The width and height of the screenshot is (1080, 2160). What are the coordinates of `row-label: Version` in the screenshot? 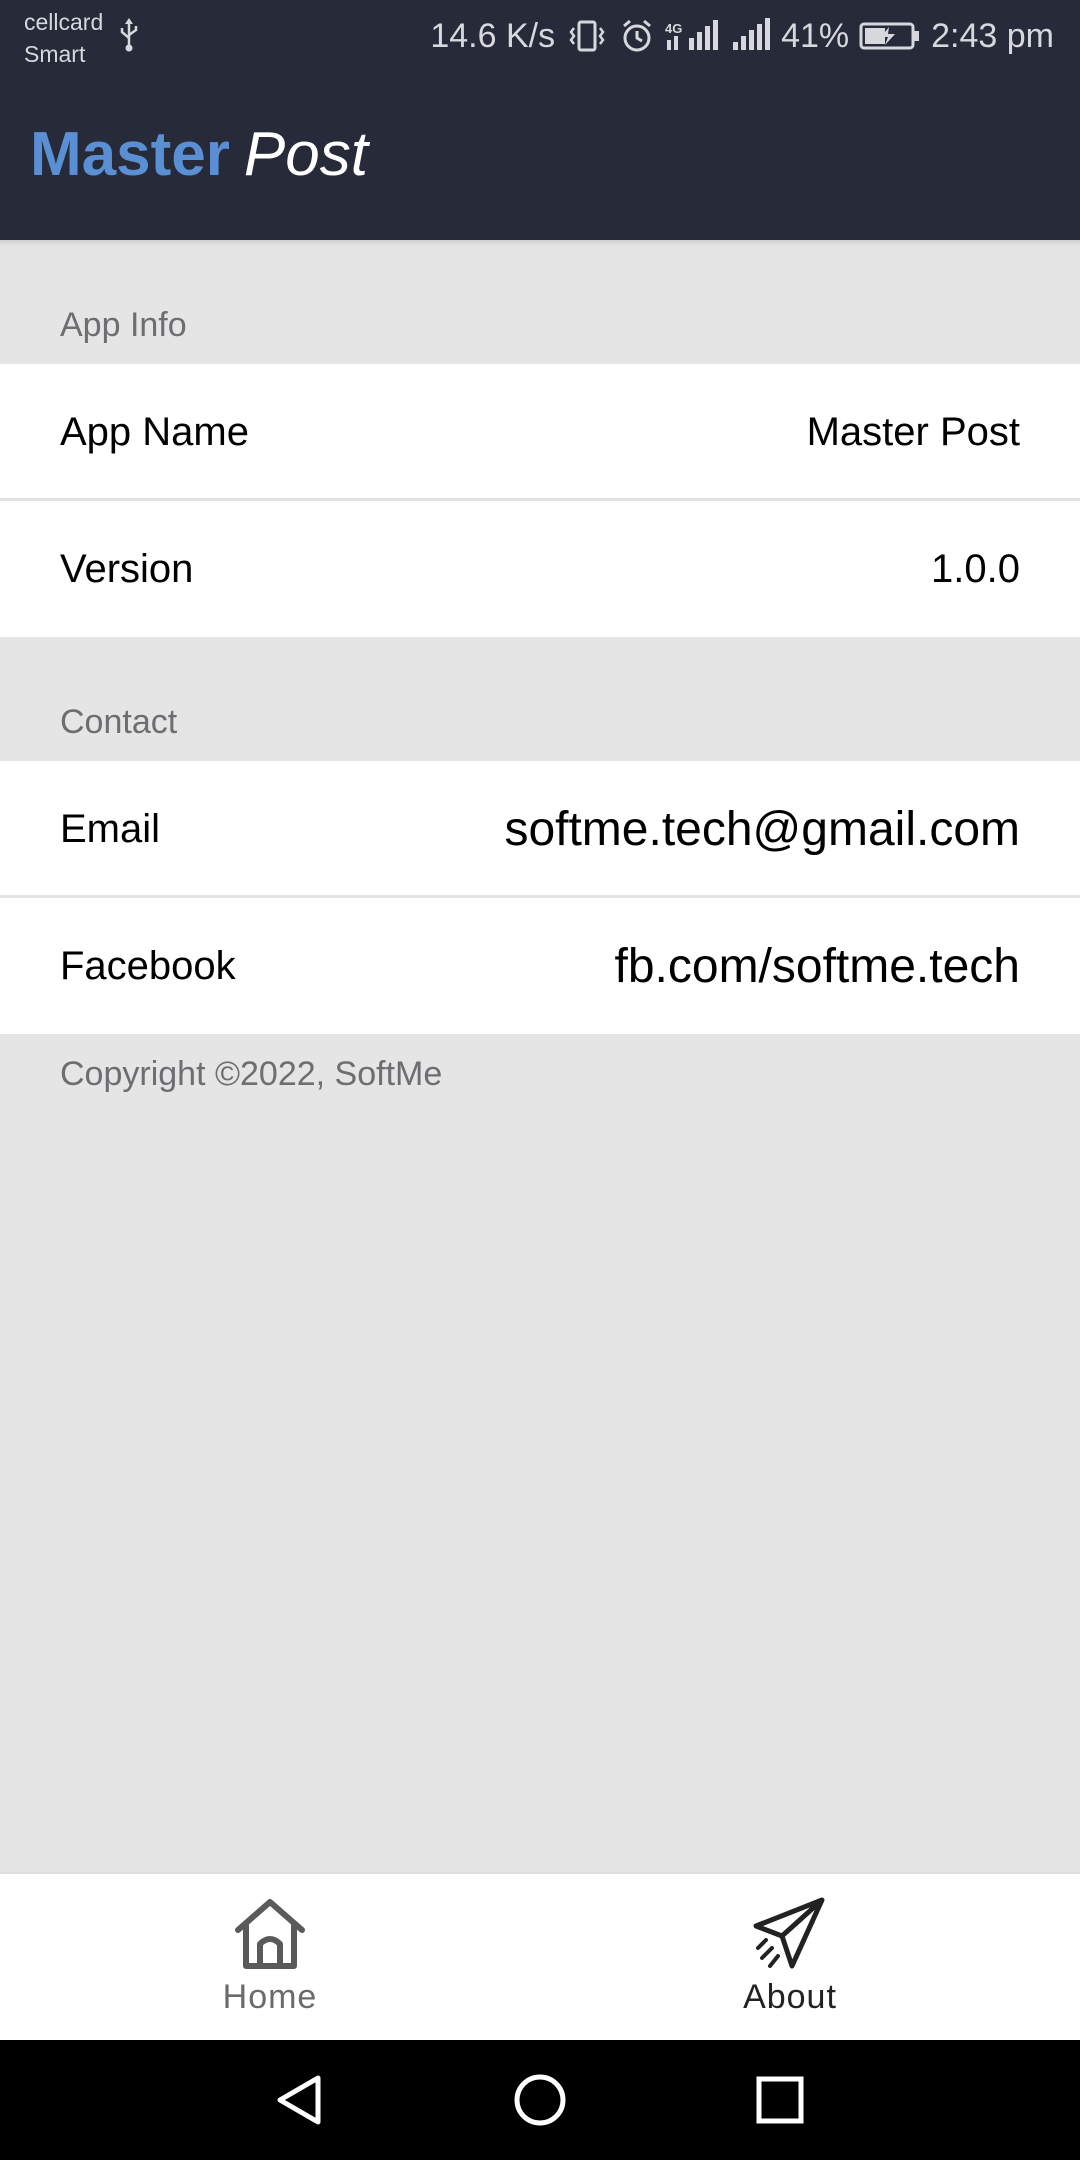 It's located at (127, 568).